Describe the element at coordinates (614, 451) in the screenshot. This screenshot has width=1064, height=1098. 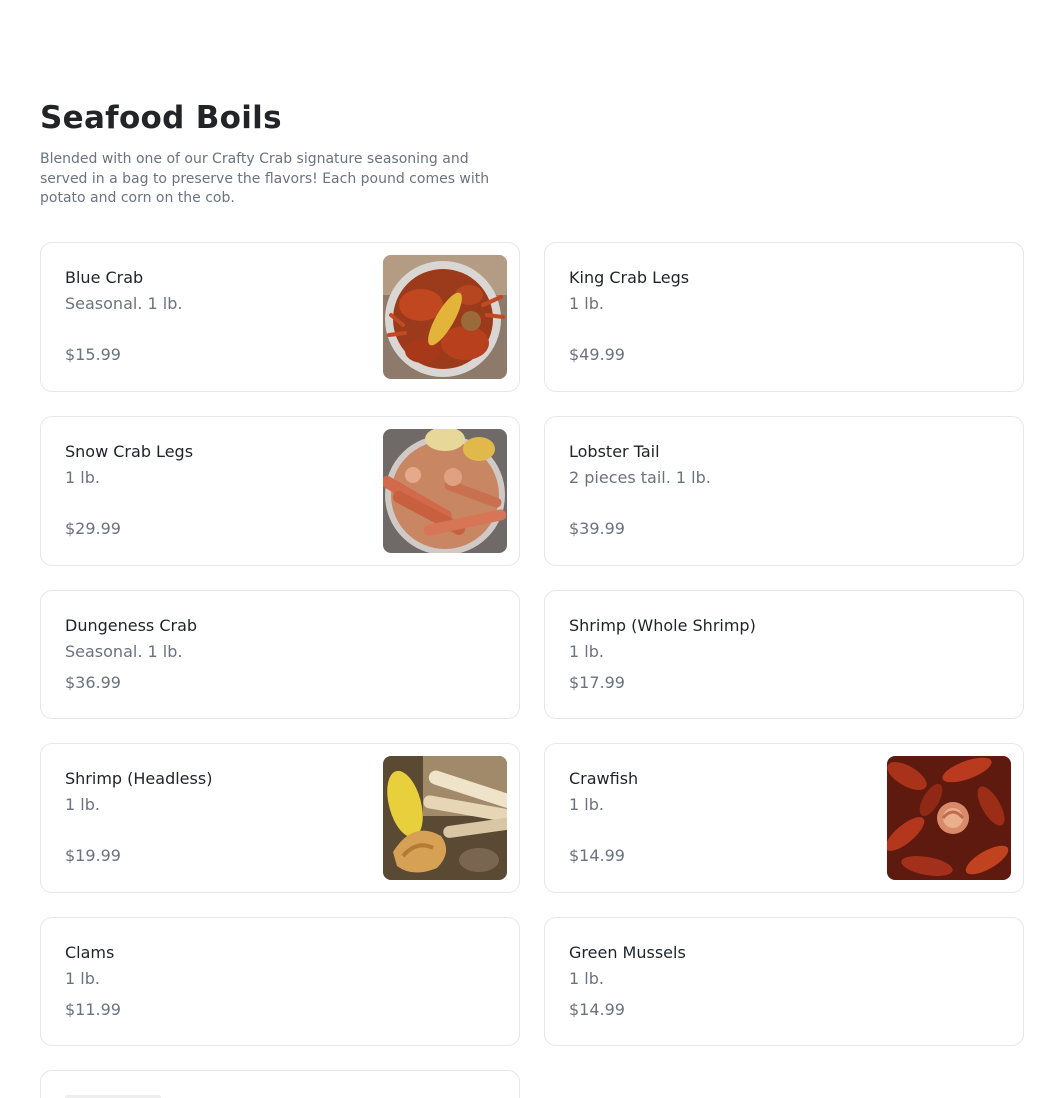
I see `menu-item-name: Lobster Tail` at that location.